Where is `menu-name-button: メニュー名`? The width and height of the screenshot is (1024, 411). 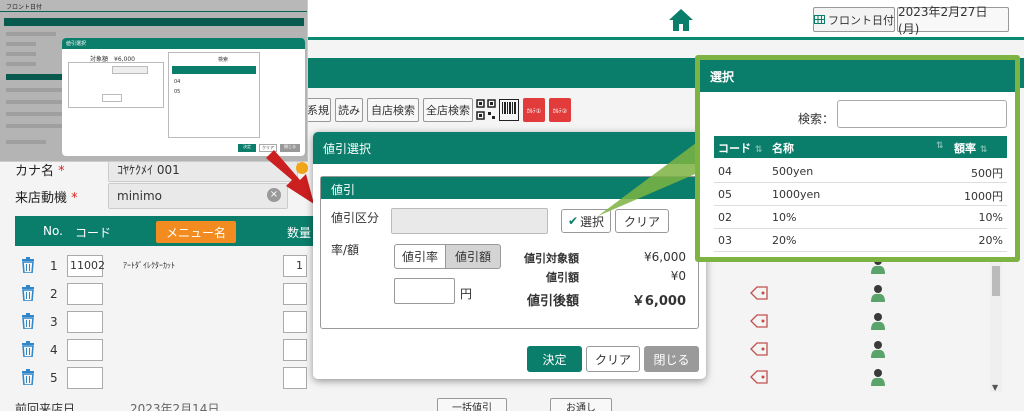 menu-name-button: メニュー名 is located at coordinates (196, 232).